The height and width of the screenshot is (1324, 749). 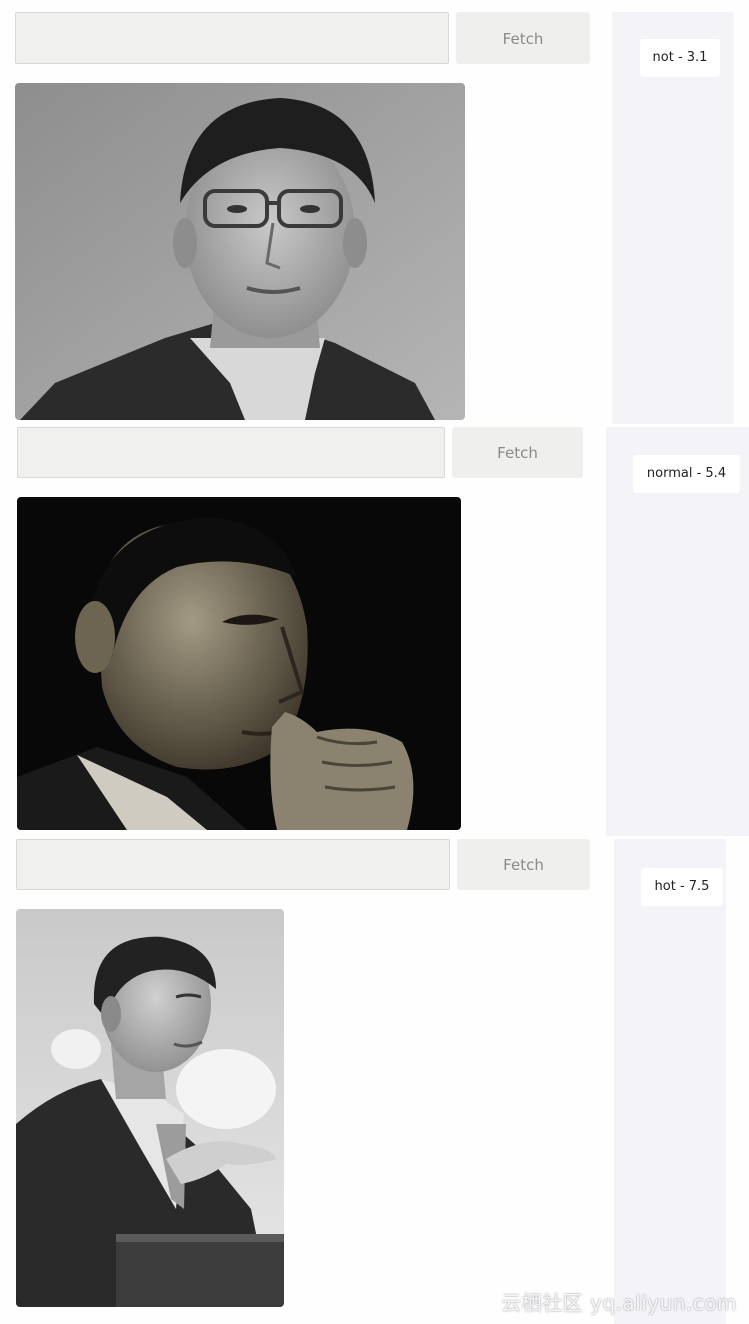 I want to click on result-panel: not - 3.1, so click(x=673, y=218).